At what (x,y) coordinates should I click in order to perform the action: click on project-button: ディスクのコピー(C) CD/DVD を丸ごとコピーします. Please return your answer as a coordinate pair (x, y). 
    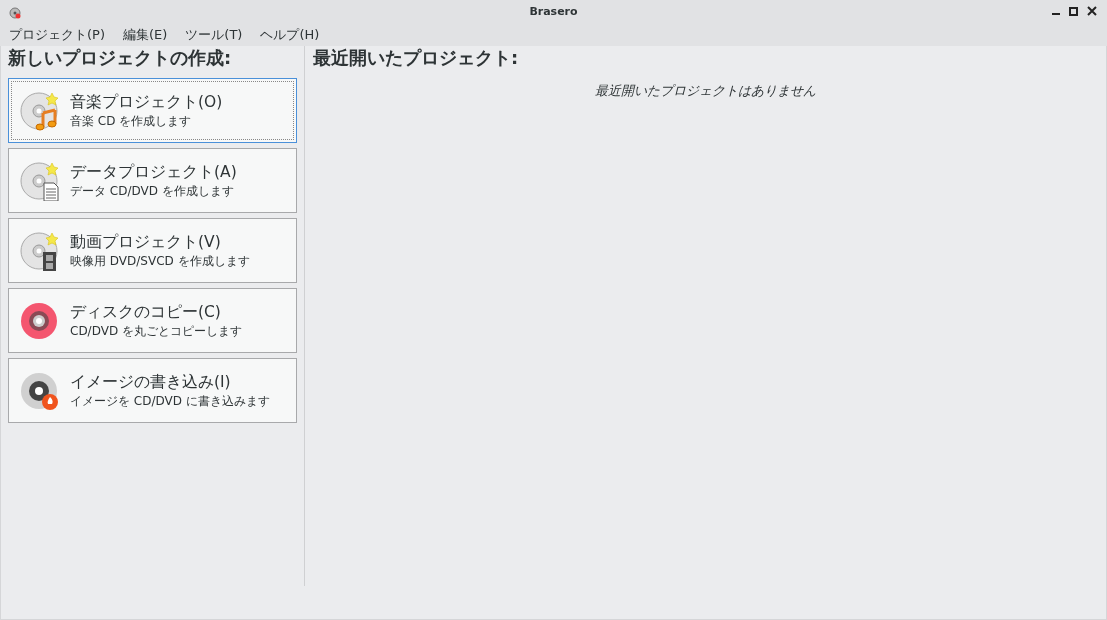
    Looking at the image, I should click on (152, 320).